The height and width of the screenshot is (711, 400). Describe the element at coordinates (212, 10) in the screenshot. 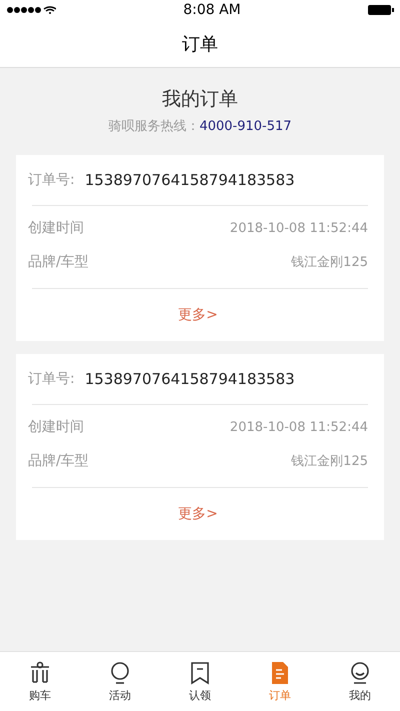

I see `status-time: 8:08 AM` at that location.